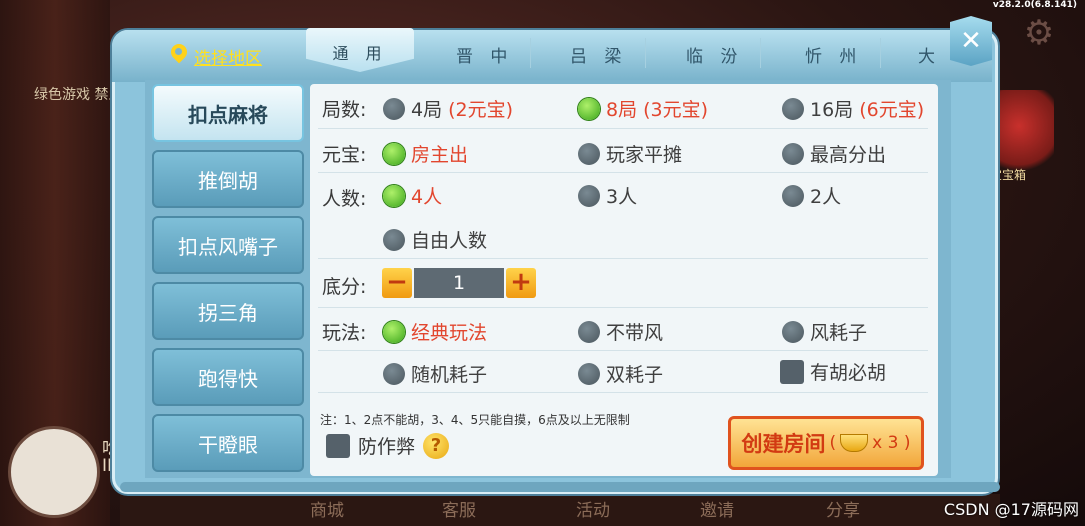  Describe the element at coordinates (929, 54) in the screenshot. I see `tab-da: 大` at that location.